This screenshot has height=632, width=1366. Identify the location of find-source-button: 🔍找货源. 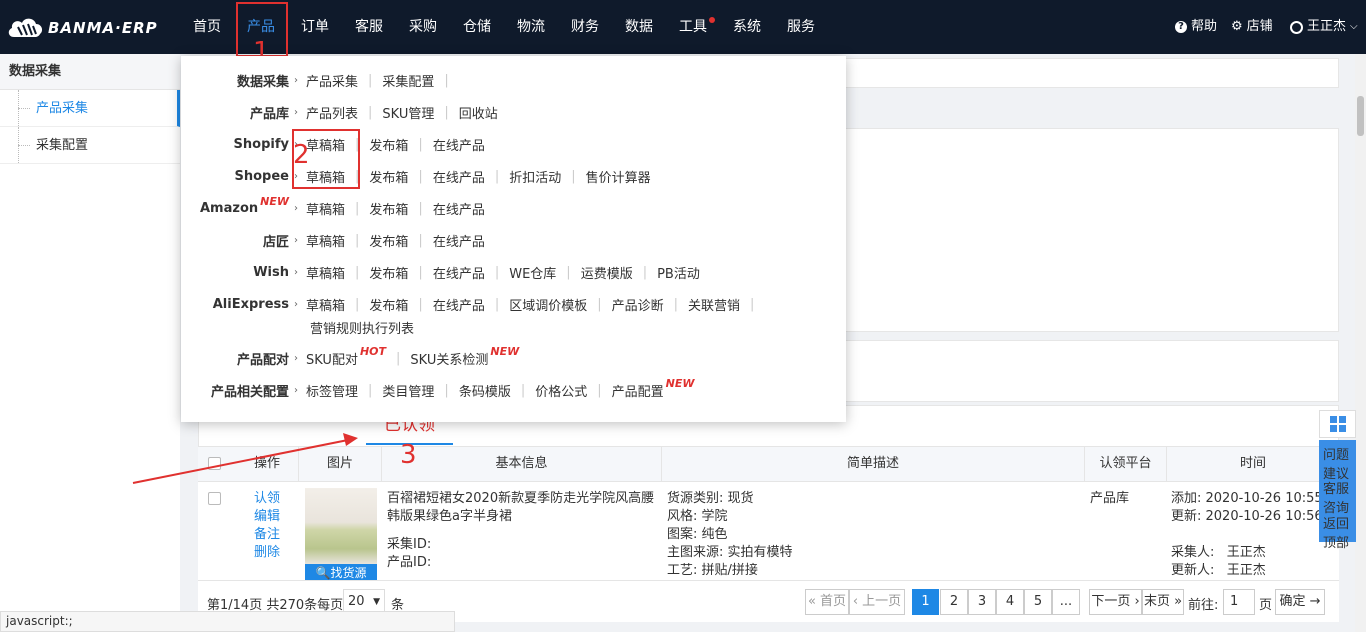
(341, 572).